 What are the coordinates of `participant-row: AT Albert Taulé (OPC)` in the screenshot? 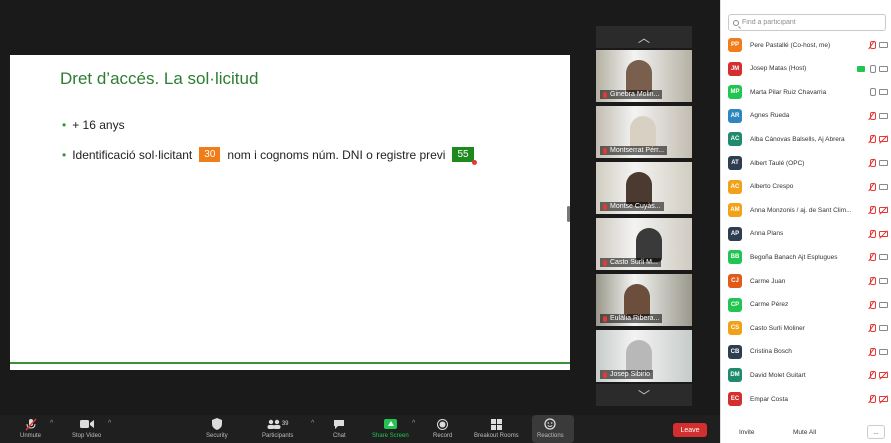 It's located at (806, 163).